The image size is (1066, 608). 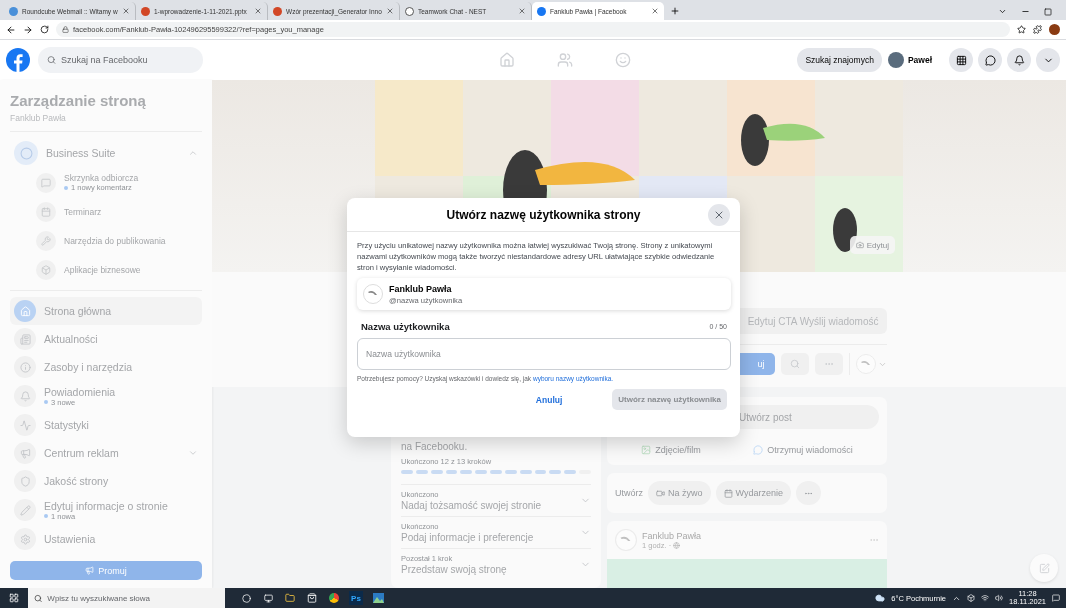 What do you see at coordinates (106, 367) in the screenshot?
I see `sidebar-item: Zasoby i narzędzia` at bounding box center [106, 367].